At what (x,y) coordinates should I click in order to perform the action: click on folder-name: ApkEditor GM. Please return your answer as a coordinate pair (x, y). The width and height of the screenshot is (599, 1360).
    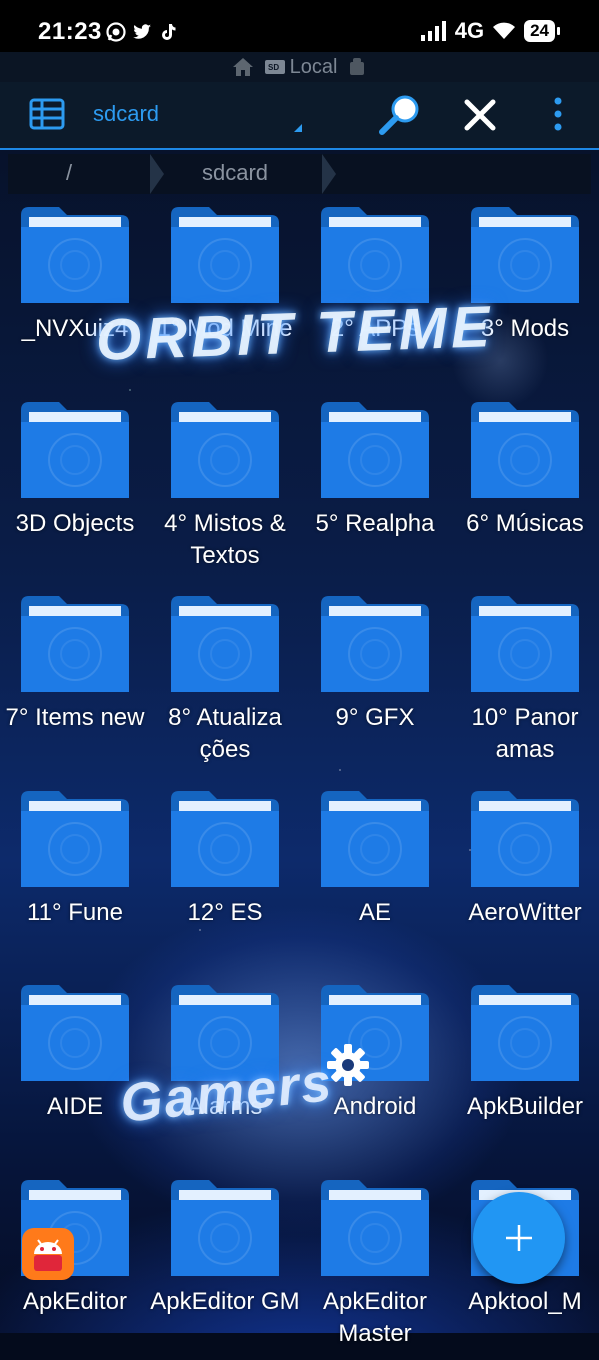
    Looking at the image, I should click on (225, 1301).